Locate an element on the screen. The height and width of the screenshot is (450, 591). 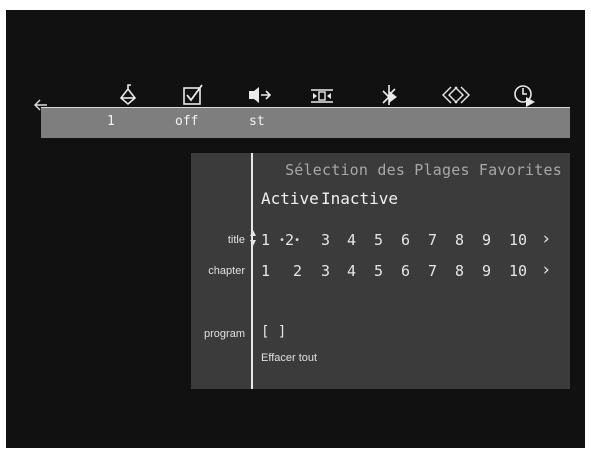
title-5: 5 is located at coordinates (388, 240).